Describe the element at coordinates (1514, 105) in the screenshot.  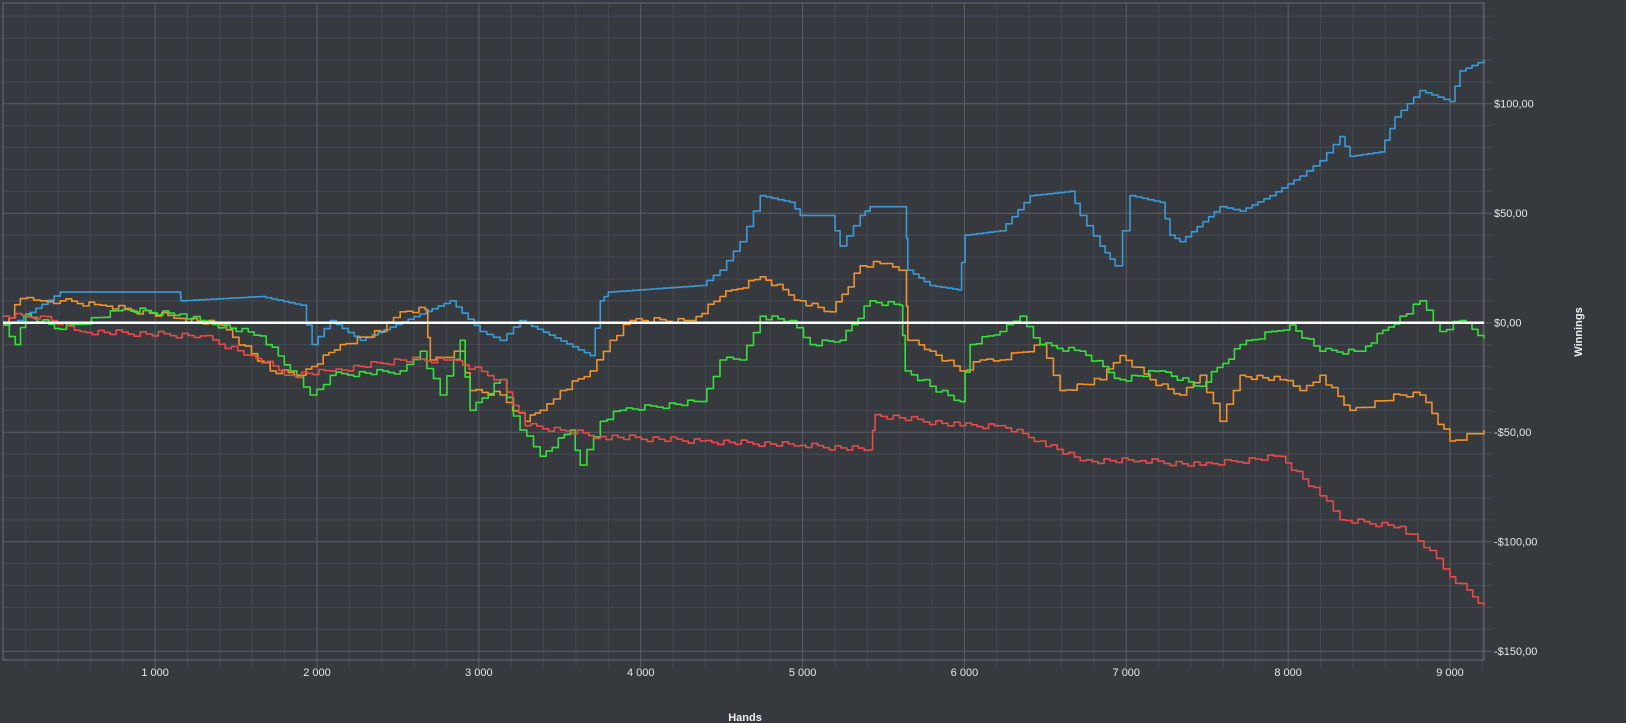
I see `y-tick-label: $100,00` at that location.